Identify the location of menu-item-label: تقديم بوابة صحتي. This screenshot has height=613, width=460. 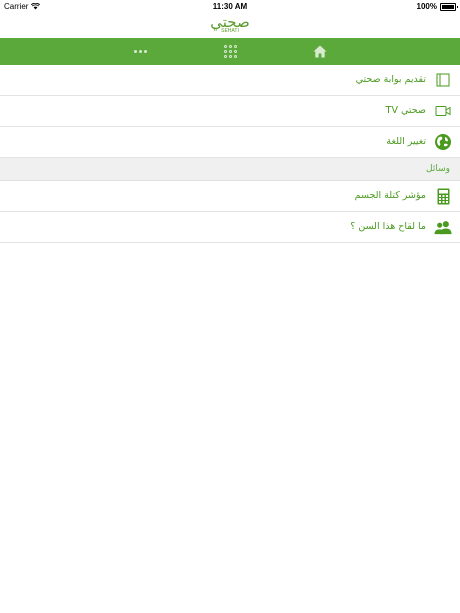
(390, 79).